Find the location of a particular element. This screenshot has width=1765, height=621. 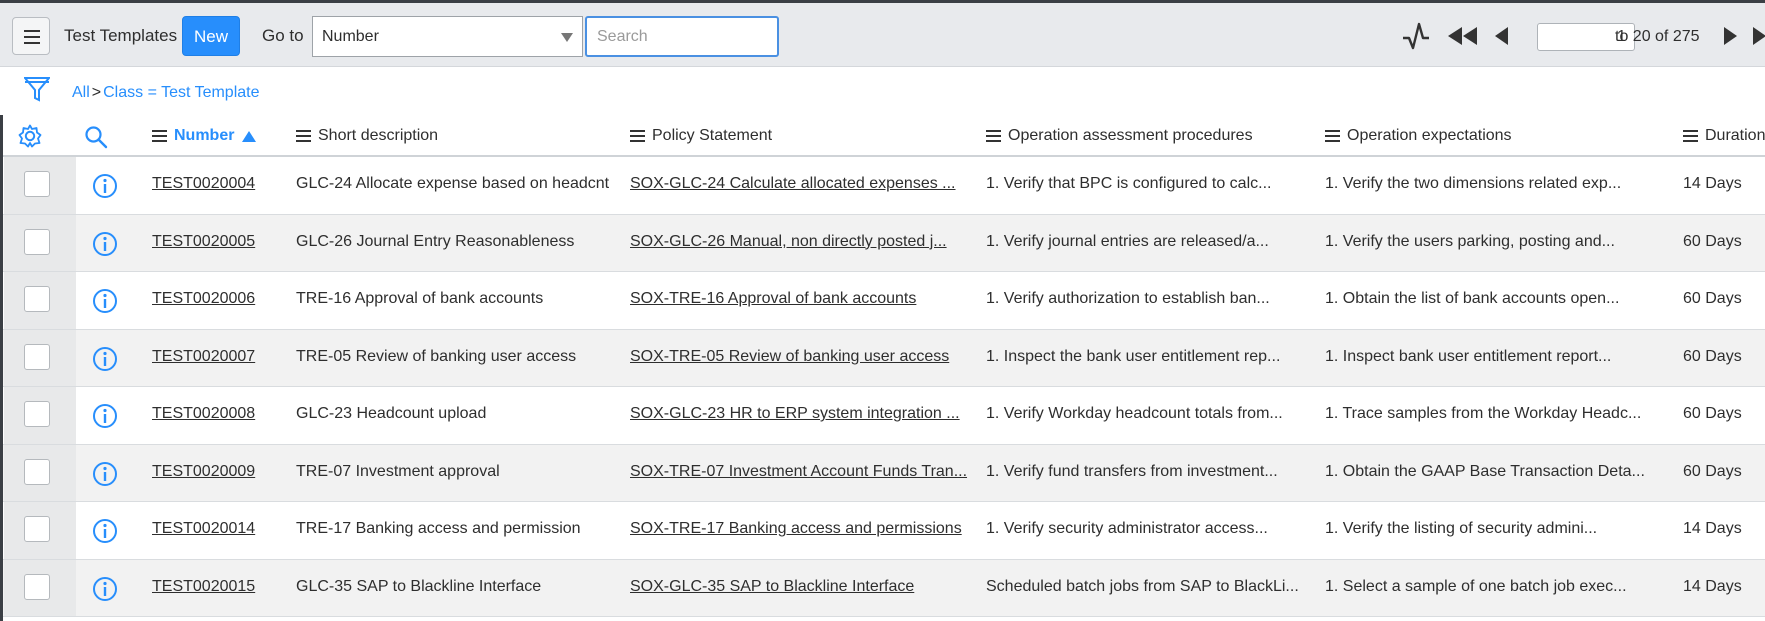

policy-statement-link: SOX-TRE-05 Review of banking user access is located at coordinates (789, 357).